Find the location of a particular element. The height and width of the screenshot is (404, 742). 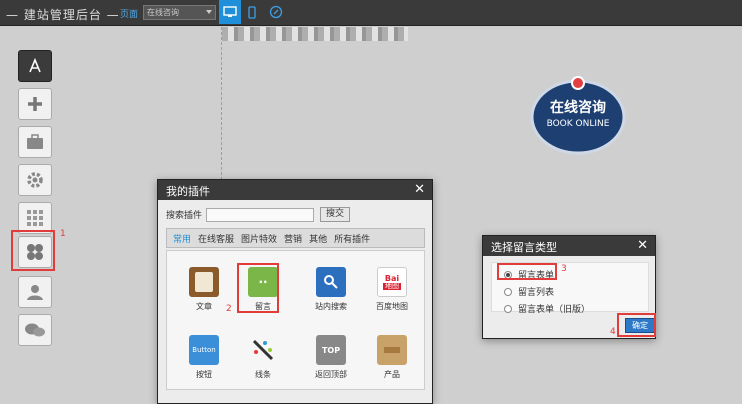

plugin-product: 产品 is located at coordinates (392, 357).